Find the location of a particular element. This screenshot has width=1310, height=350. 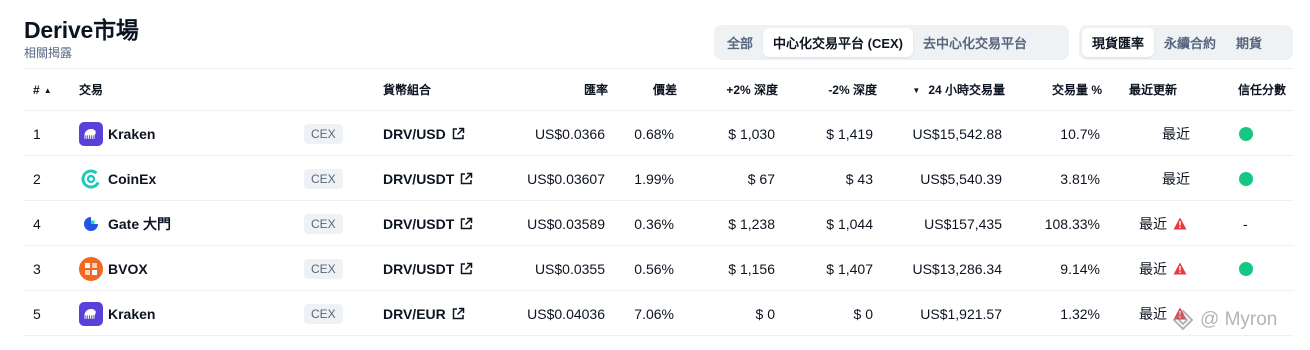

divider is located at coordinates (659, 335).